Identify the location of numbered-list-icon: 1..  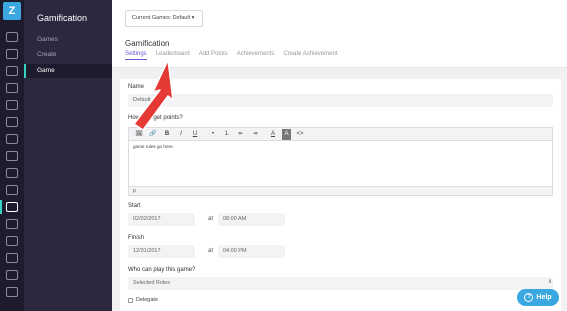
(227, 134).